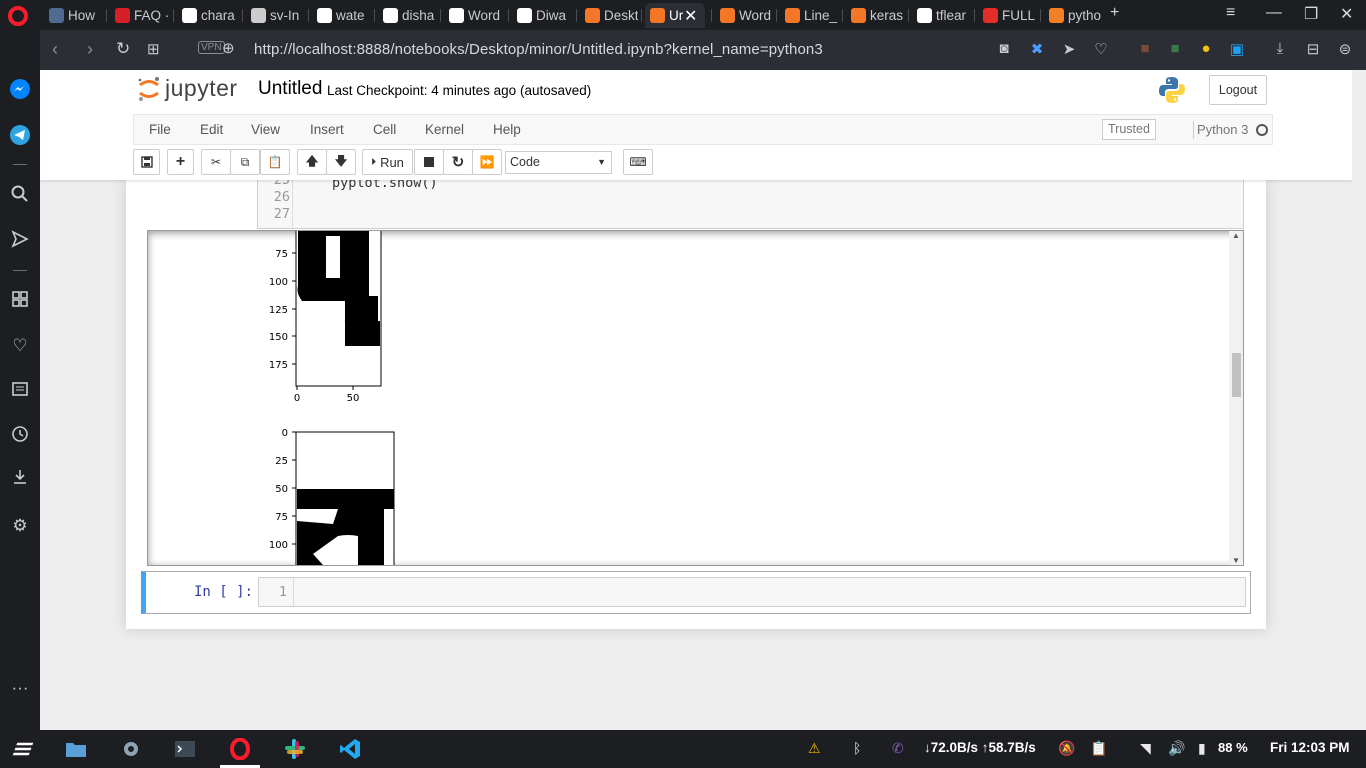 The height and width of the screenshot is (768, 1366). I want to click on close-window-icon: ✕, so click(1346, 14).